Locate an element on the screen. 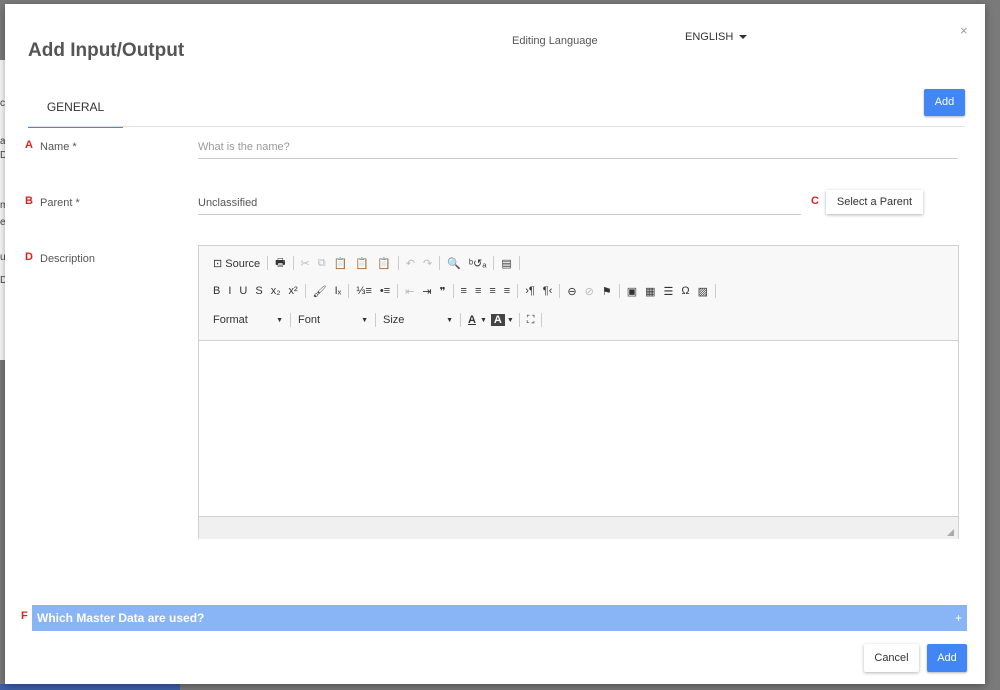  footer-add-button: Add is located at coordinates (947, 658).